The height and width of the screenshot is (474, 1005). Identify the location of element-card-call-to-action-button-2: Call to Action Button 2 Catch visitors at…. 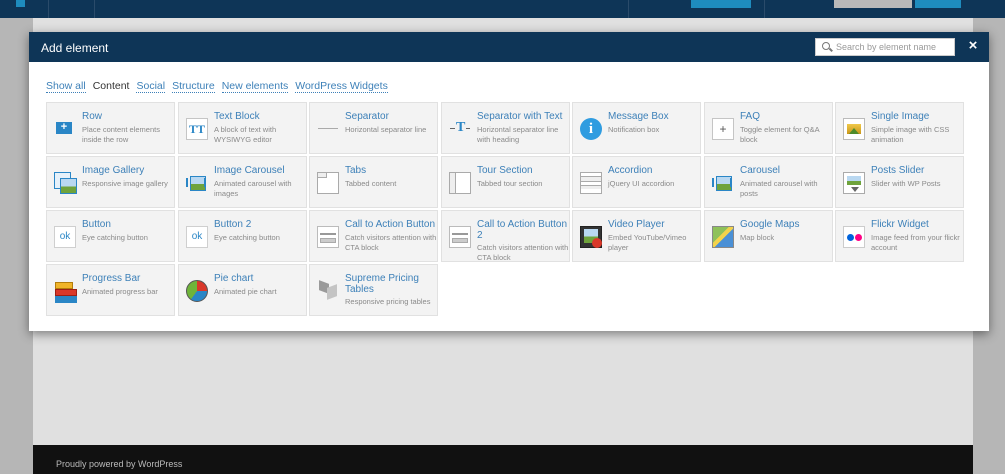
(505, 236).